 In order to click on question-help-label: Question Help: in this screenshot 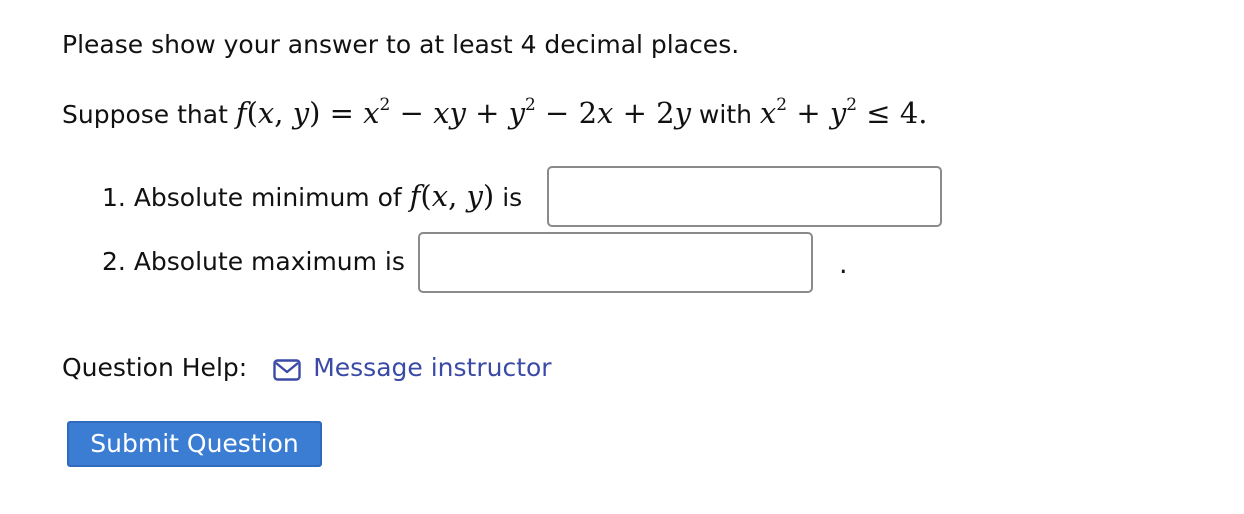, I will do `click(155, 367)`.